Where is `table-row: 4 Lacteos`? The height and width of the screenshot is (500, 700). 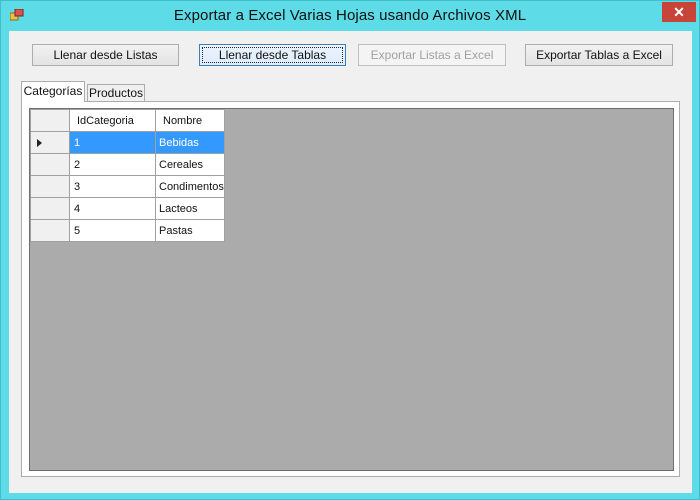
table-row: 4 Lacteos is located at coordinates (127, 208).